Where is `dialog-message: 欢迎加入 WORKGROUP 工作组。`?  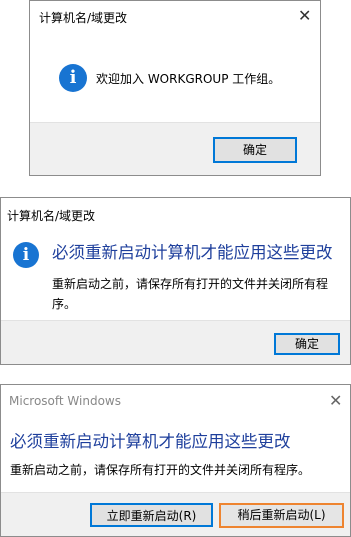 dialog-message: 欢迎加入 WORKGROUP 工作组。 is located at coordinates (188, 79).